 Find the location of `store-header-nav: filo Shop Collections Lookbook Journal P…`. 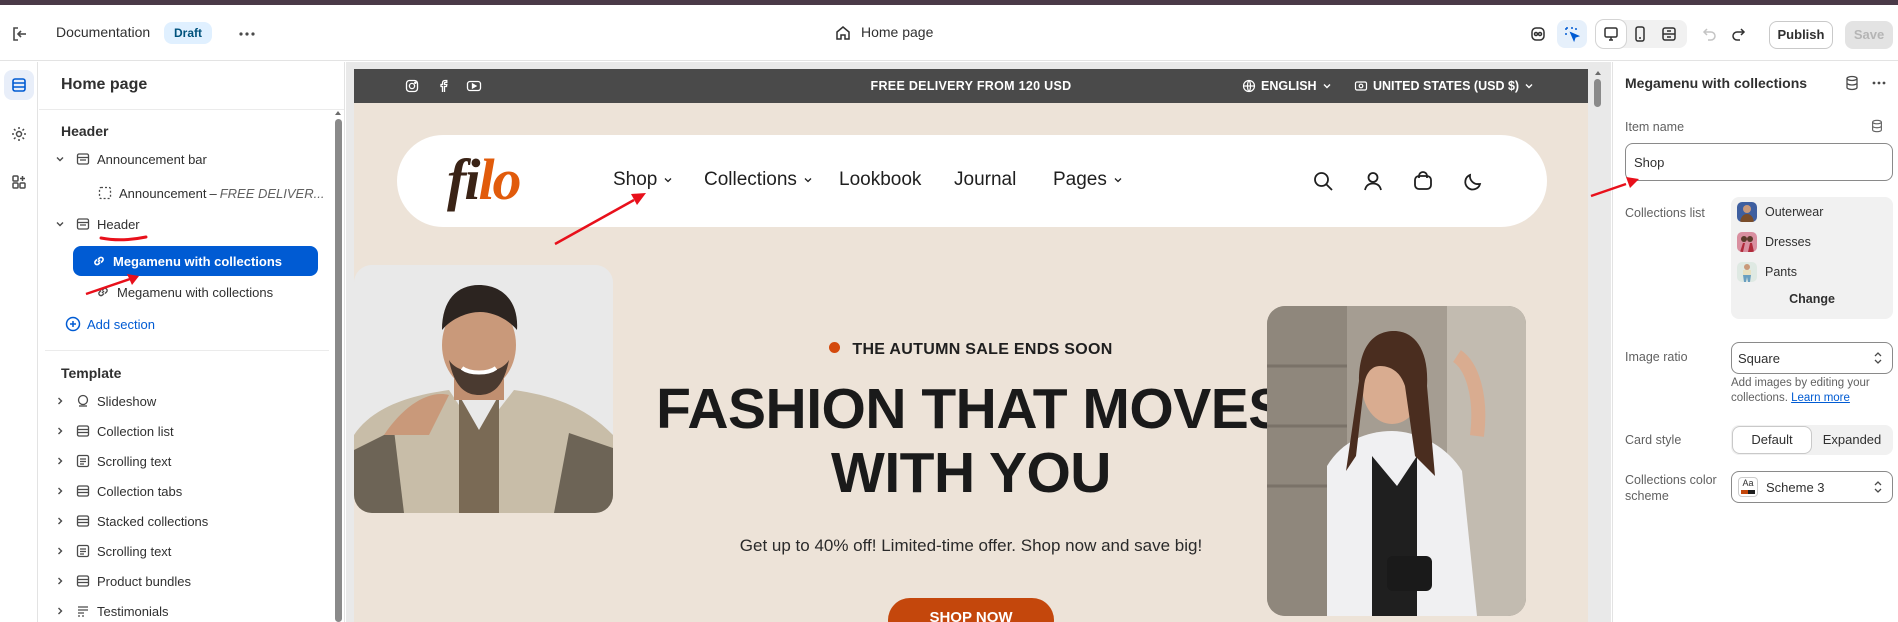

store-header-nav: filo Shop Collections Lookbook Journal P… is located at coordinates (972, 181).